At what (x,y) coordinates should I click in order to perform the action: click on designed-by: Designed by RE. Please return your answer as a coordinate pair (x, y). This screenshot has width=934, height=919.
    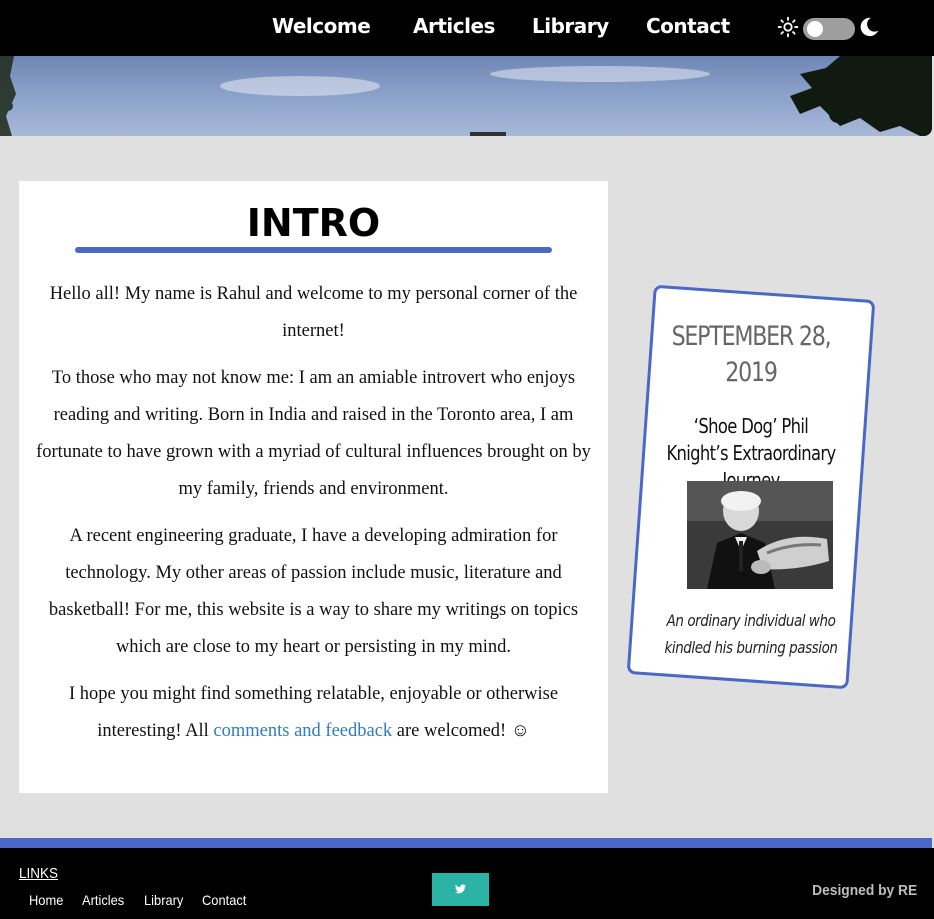
    Looking at the image, I should click on (864, 890).